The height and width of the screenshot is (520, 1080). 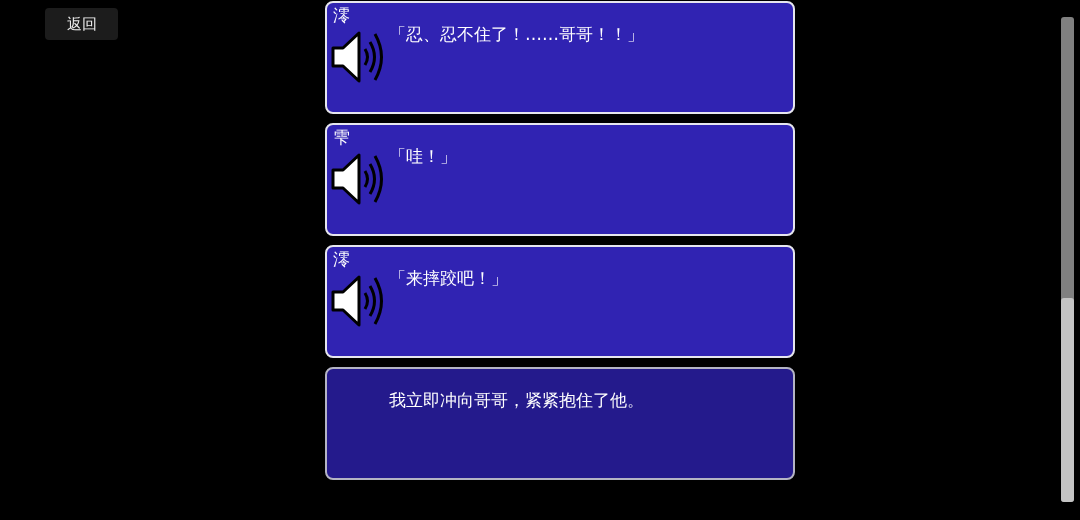 What do you see at coordinates (81, 24) in the screenshot?
I see `back-button: 返回` at bounding box center [81, 24].